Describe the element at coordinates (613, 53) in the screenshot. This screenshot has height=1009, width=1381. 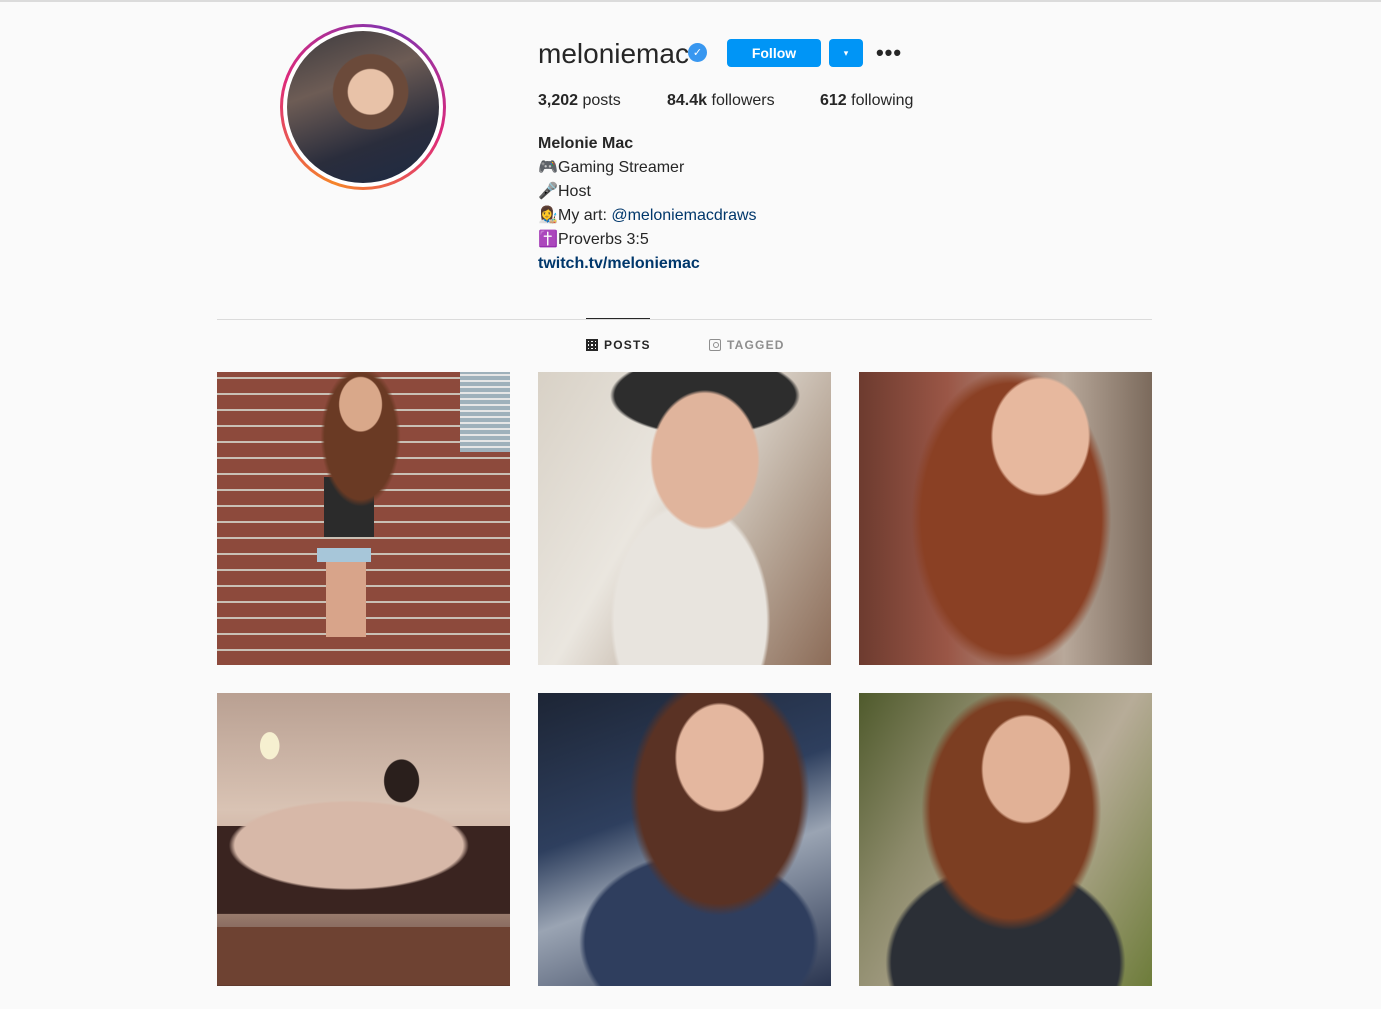
I see `profile-username: meloniemac` at that location.